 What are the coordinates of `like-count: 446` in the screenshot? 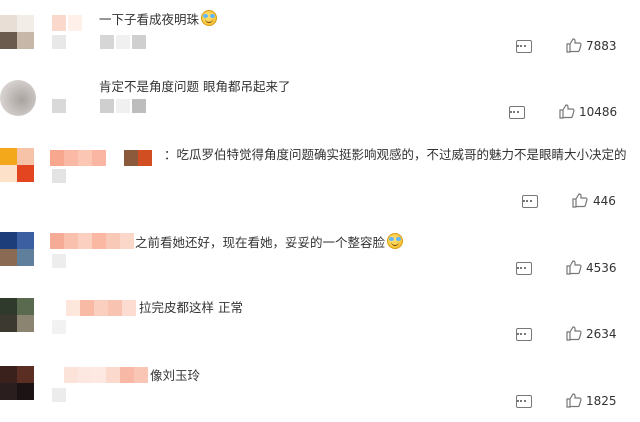 It's located at (604, 201).